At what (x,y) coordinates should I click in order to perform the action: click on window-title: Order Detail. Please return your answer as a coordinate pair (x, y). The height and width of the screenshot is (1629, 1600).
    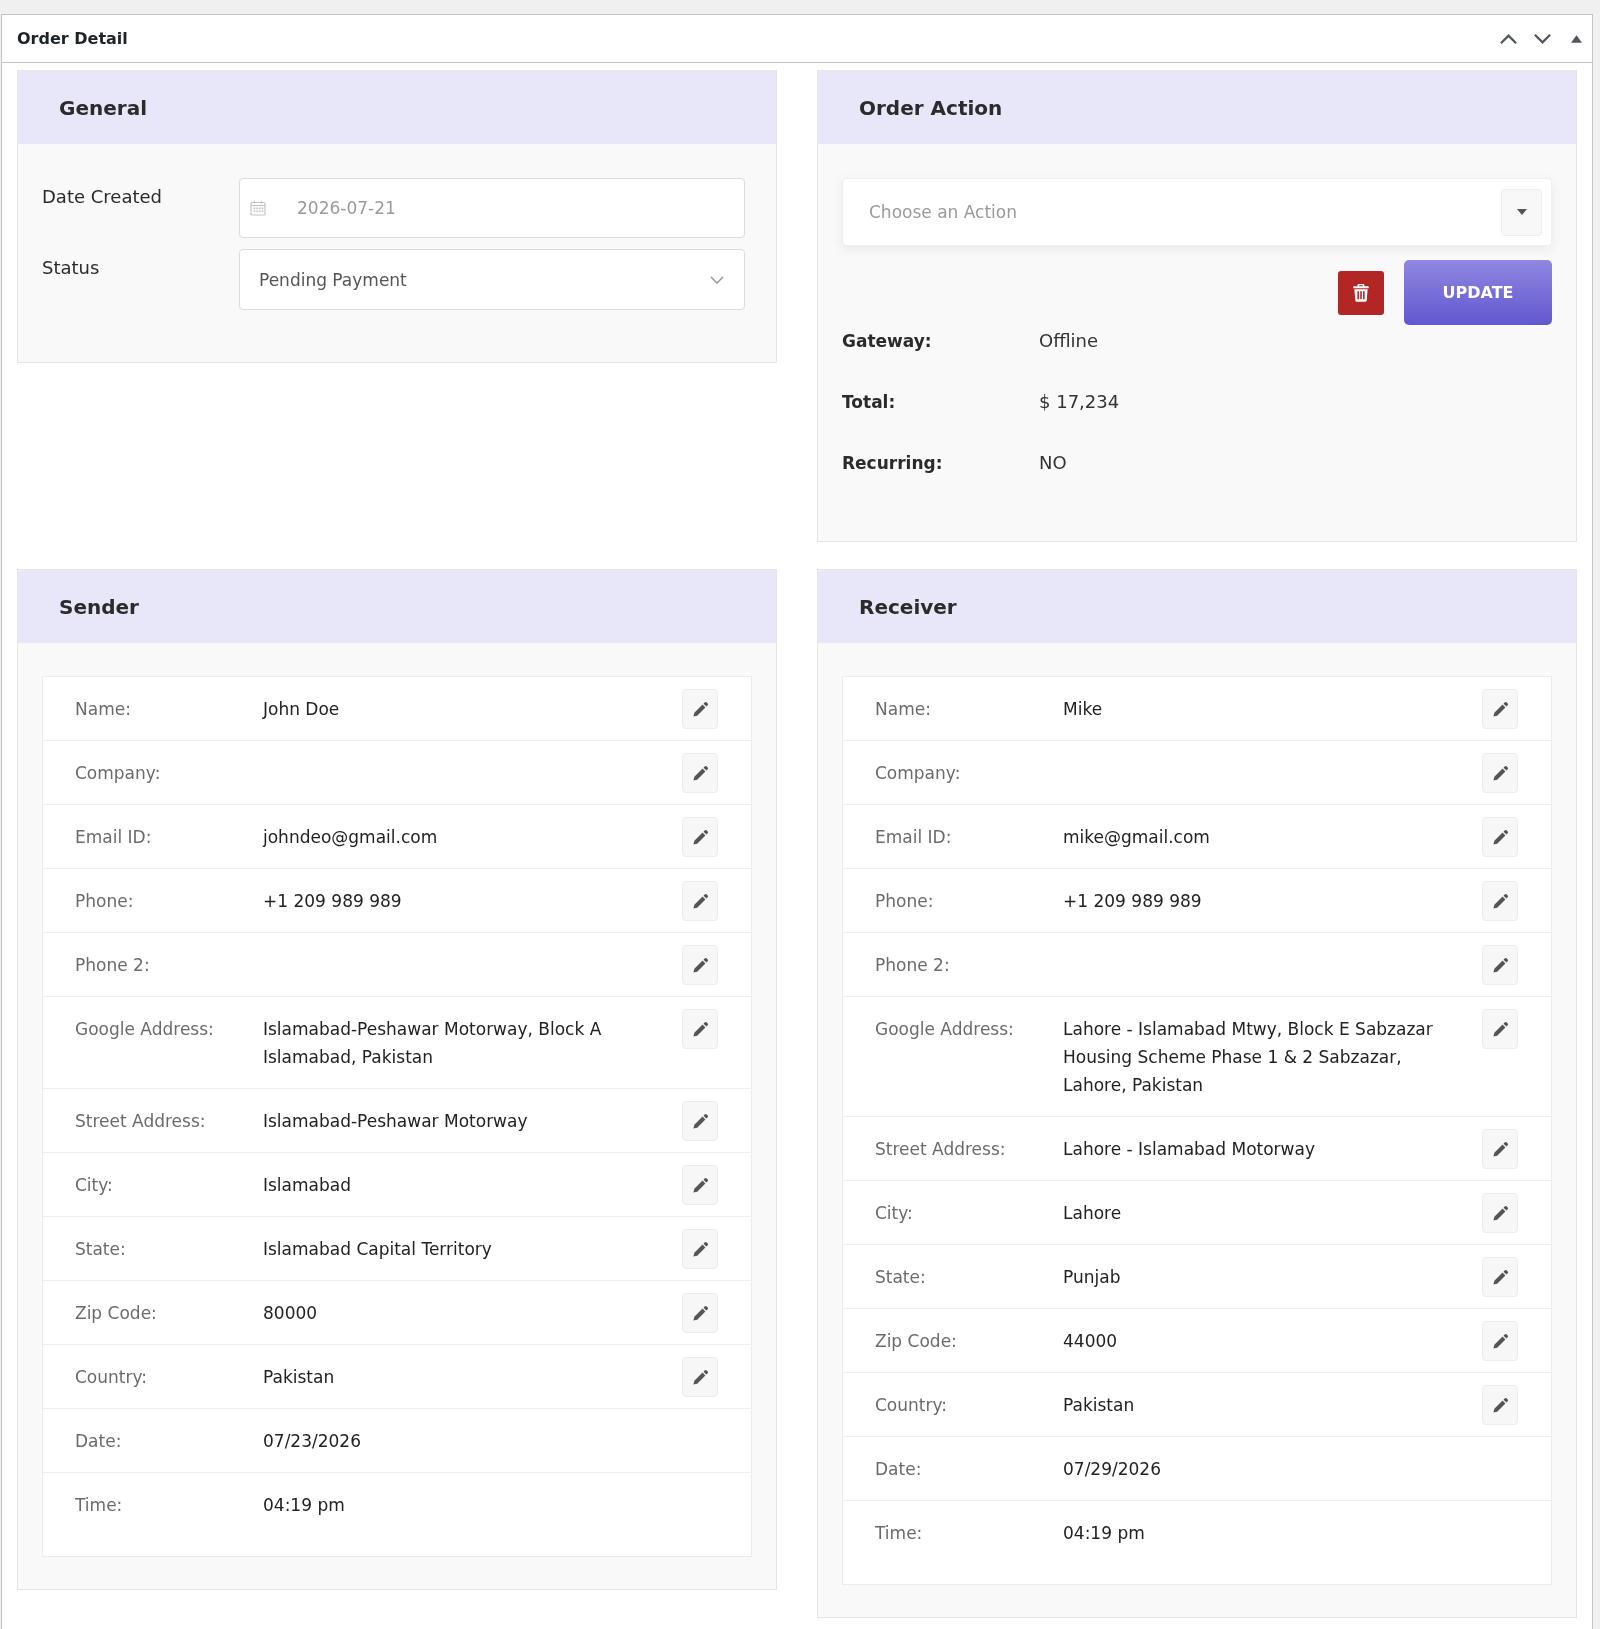
    Looking at the image, I should click on (72, 38).